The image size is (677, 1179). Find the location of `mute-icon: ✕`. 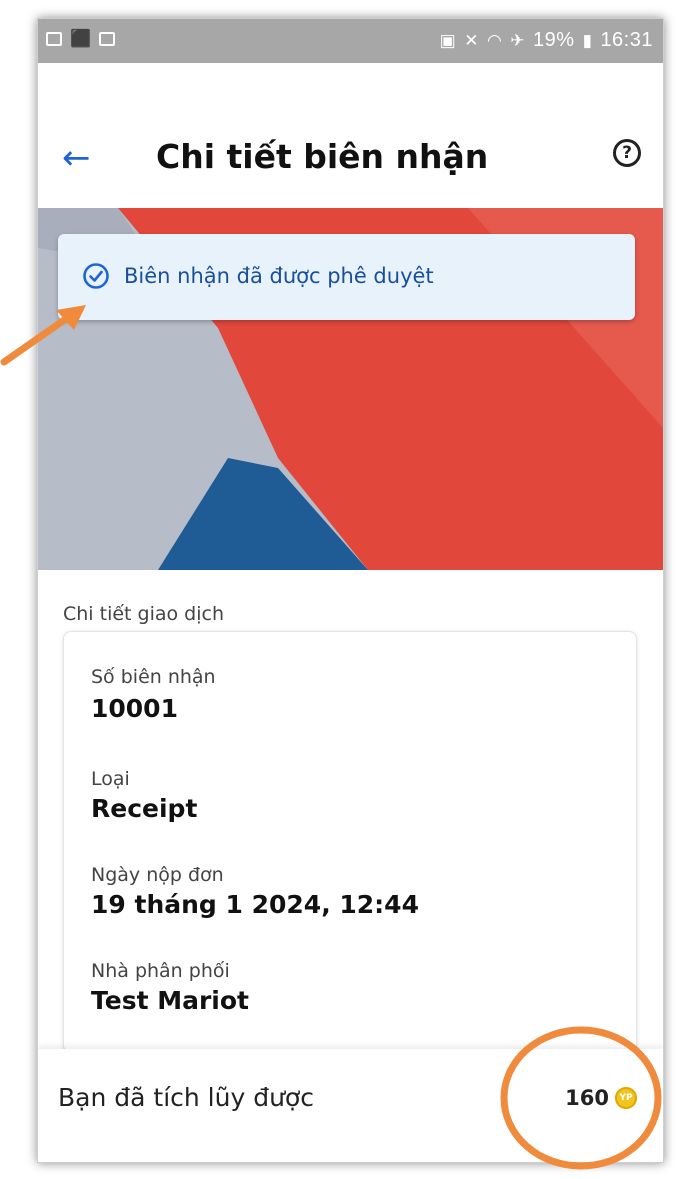

mute-icon: ✕ is located at coordinates (471, 40).